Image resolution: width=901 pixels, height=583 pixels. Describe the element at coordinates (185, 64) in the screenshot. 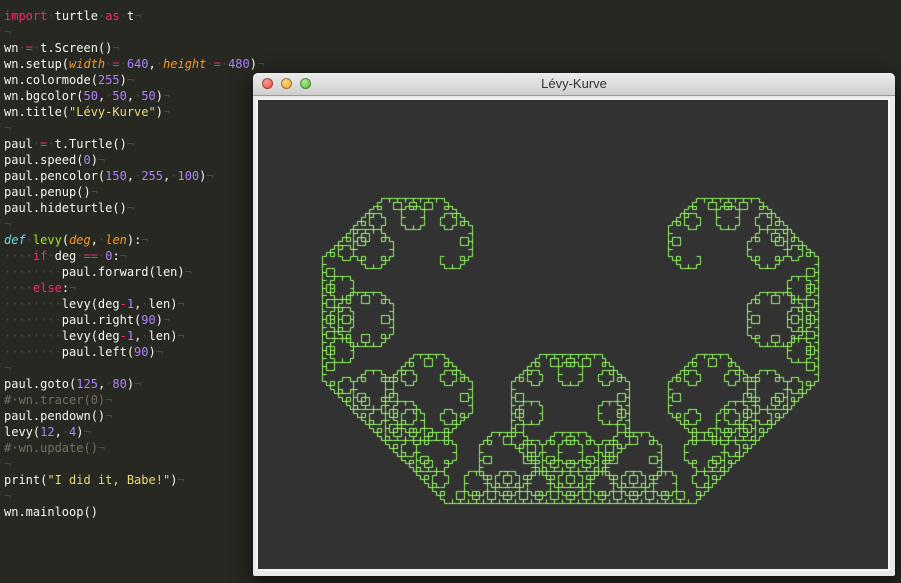

I see `code-token: height` at that location.